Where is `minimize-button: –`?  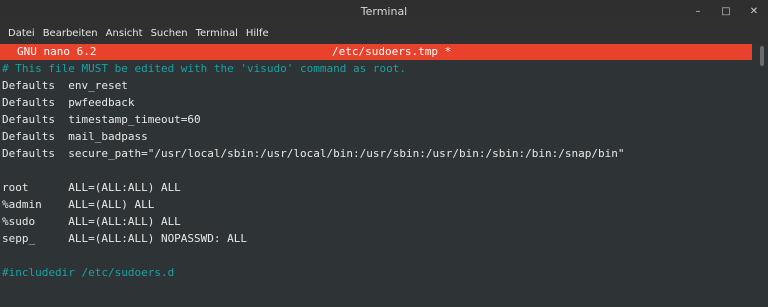 minimize-button: – is located at coordinates (698, 11).